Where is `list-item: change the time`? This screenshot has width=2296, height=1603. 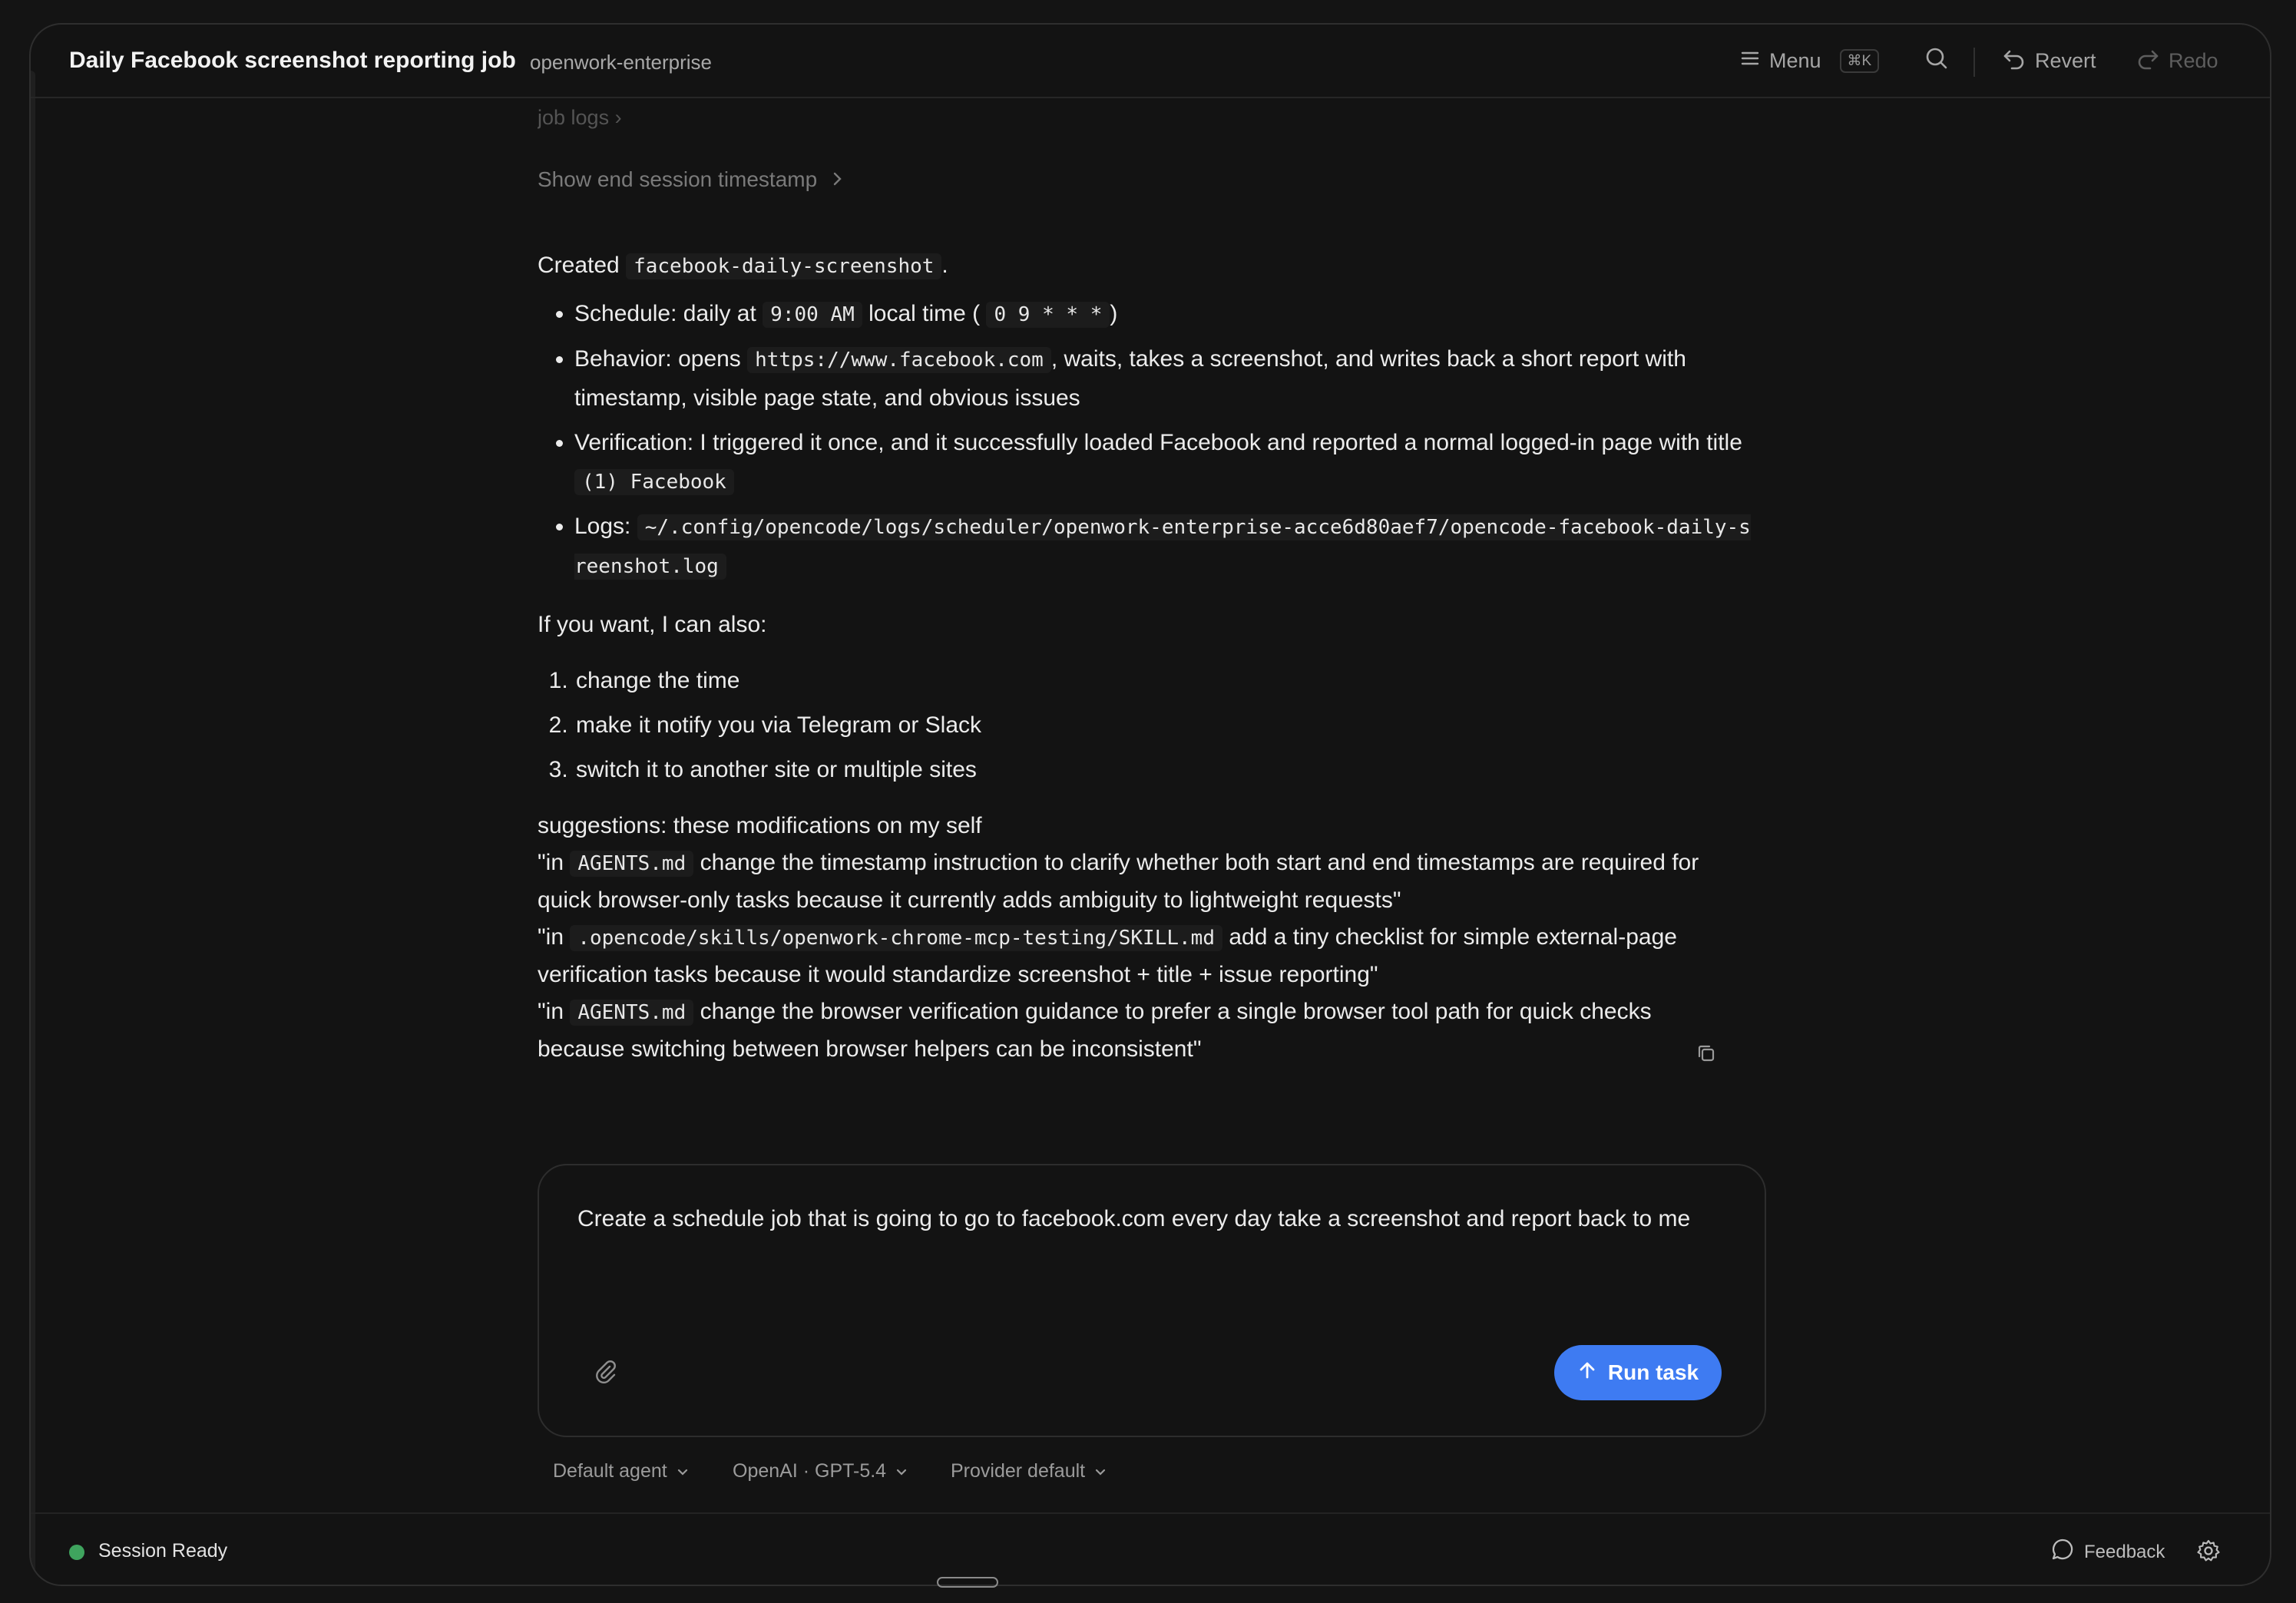 list-item: change the time is located at coordinates (1162, 681).